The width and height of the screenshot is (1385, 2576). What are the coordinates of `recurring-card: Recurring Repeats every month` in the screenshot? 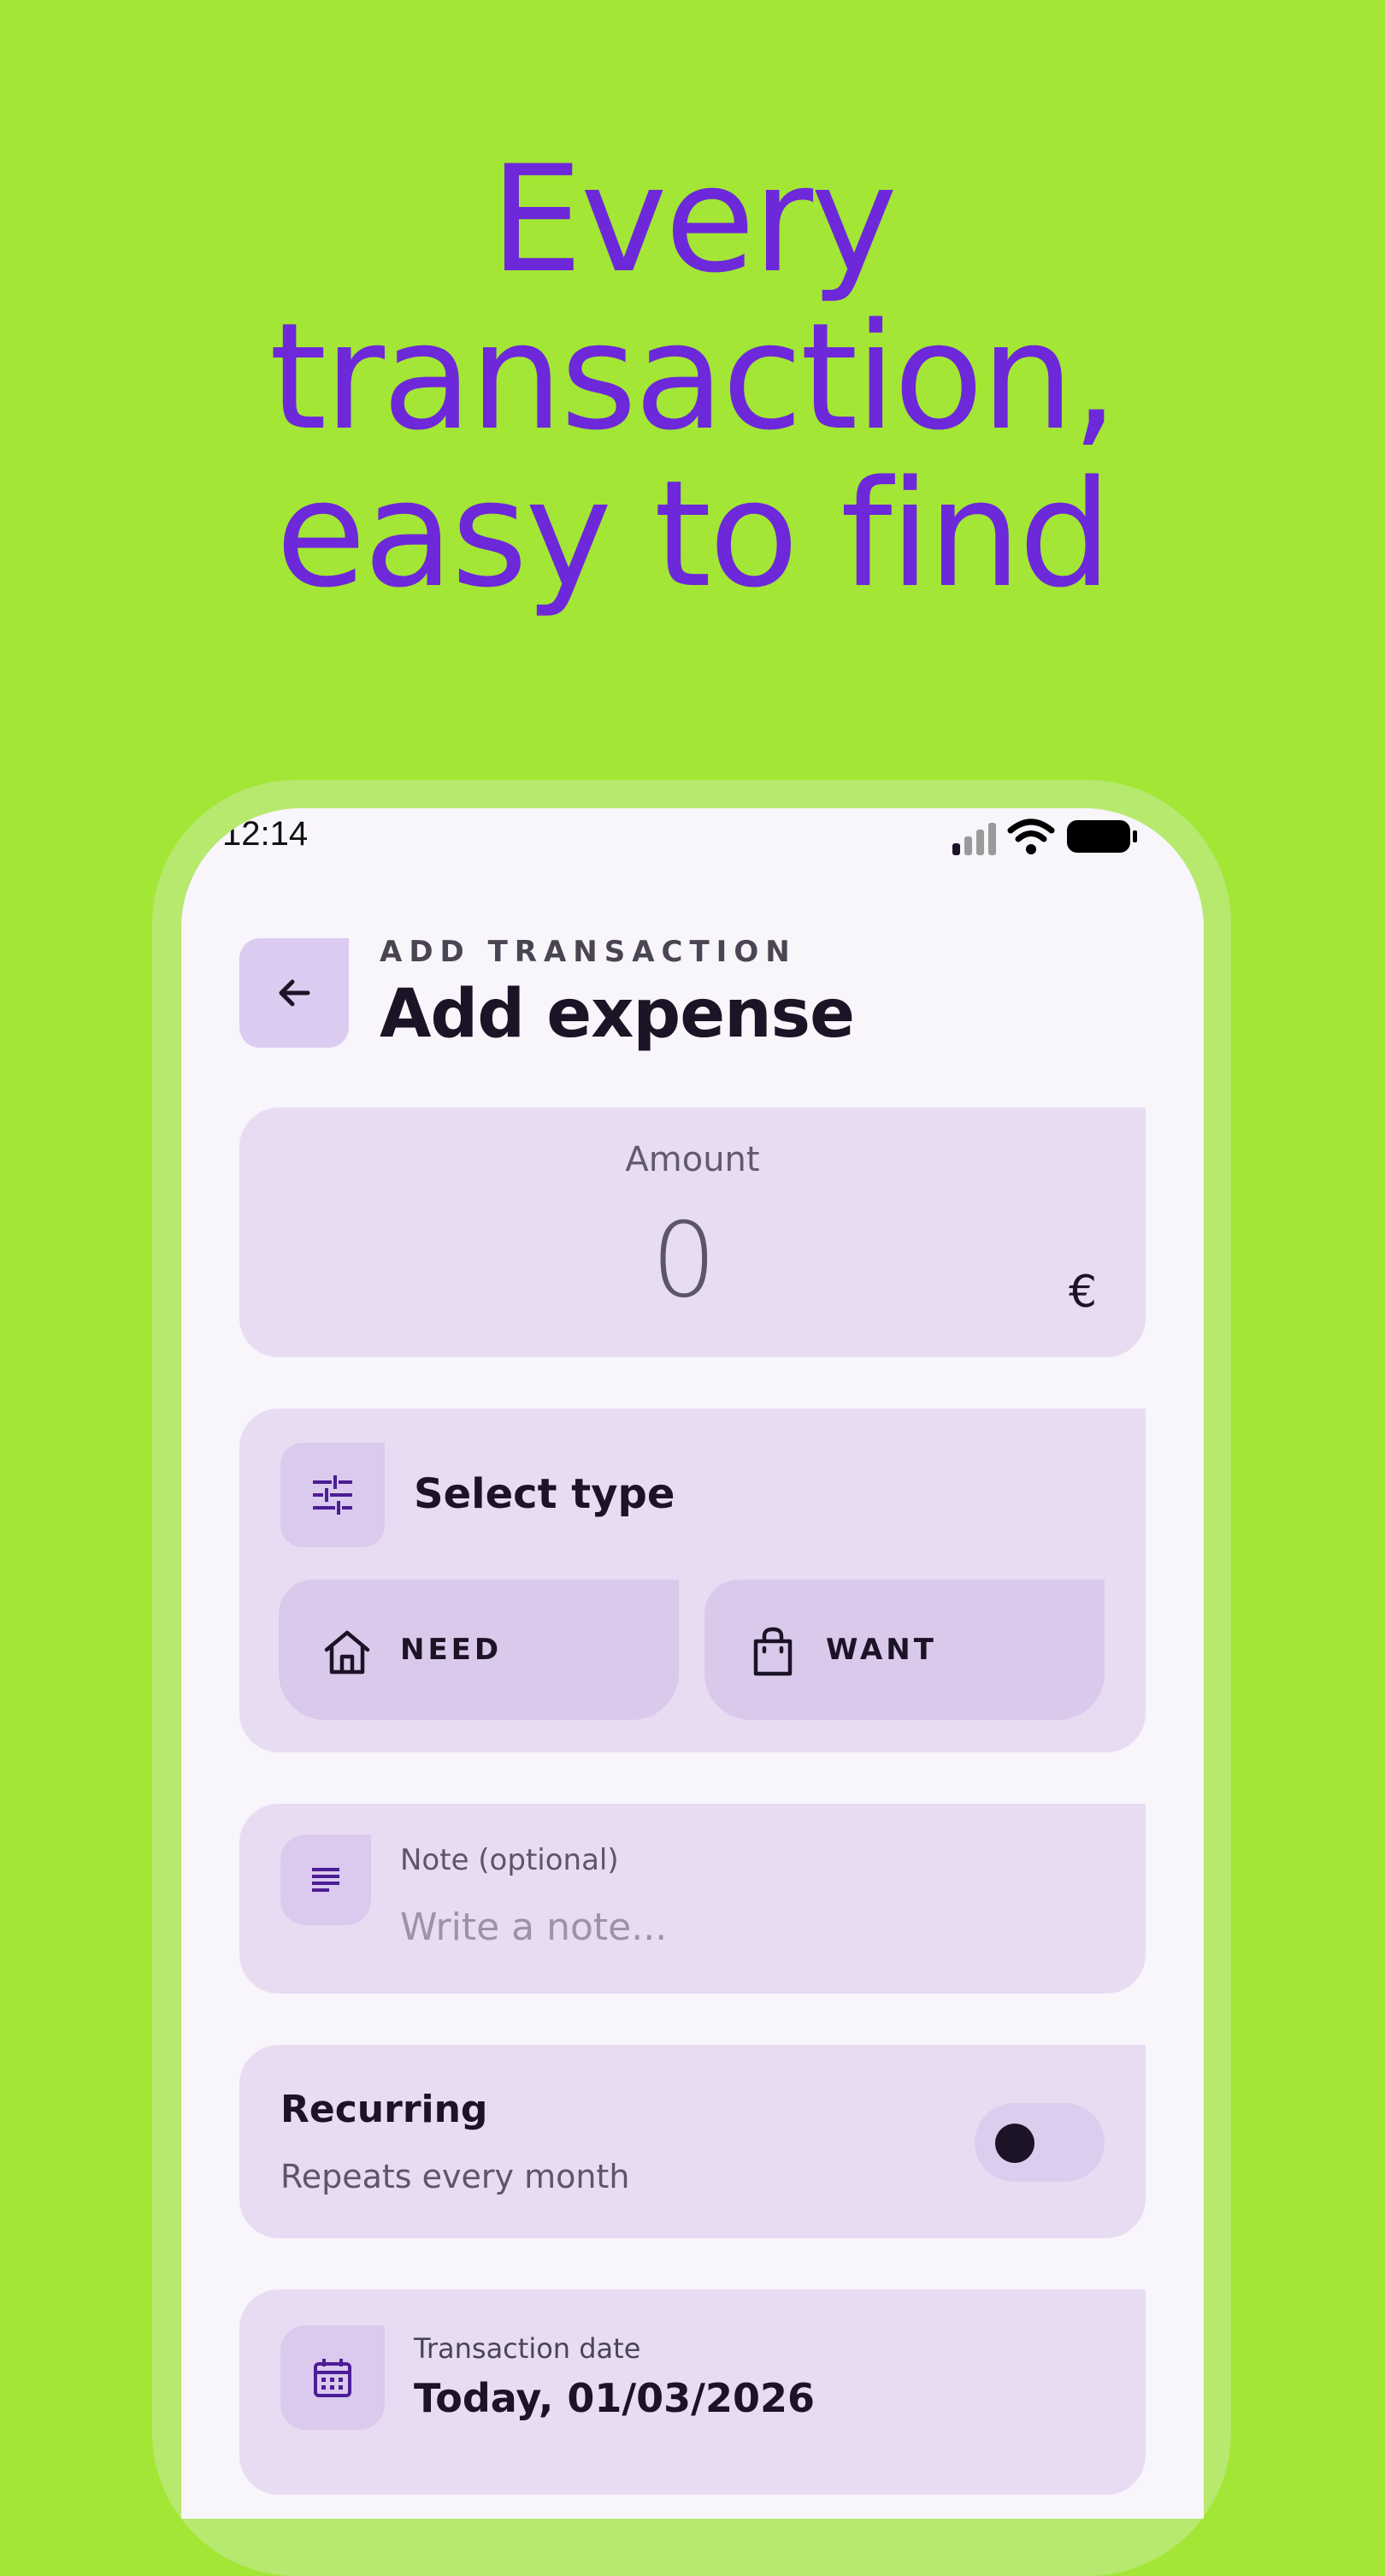 It's located at (692, 2141).